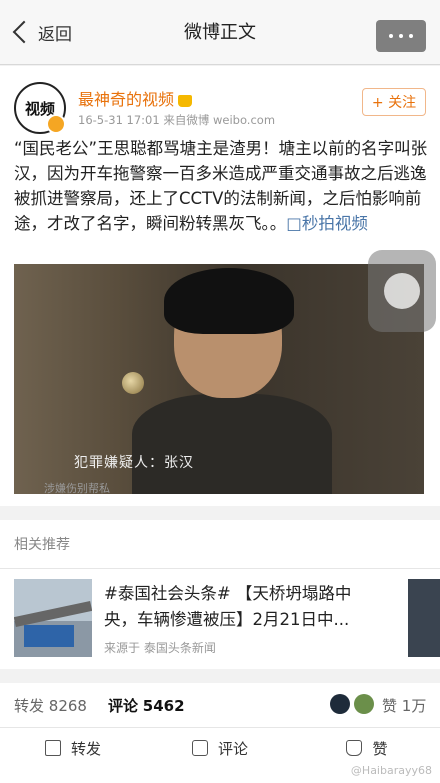 This screenshot has height=783, width=440. I want to click on repost-stat-label: 转发, so click(29, 706).